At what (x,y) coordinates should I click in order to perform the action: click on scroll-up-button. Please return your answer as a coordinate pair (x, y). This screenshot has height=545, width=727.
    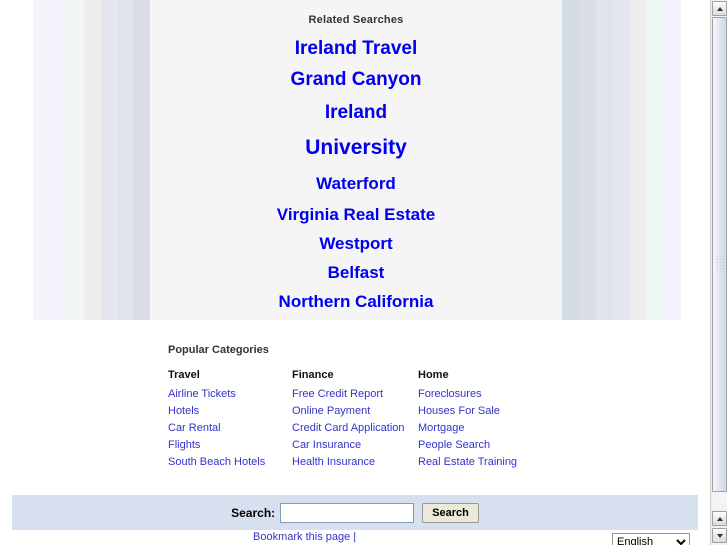
    Looking at the image, I should click on (719, 8).